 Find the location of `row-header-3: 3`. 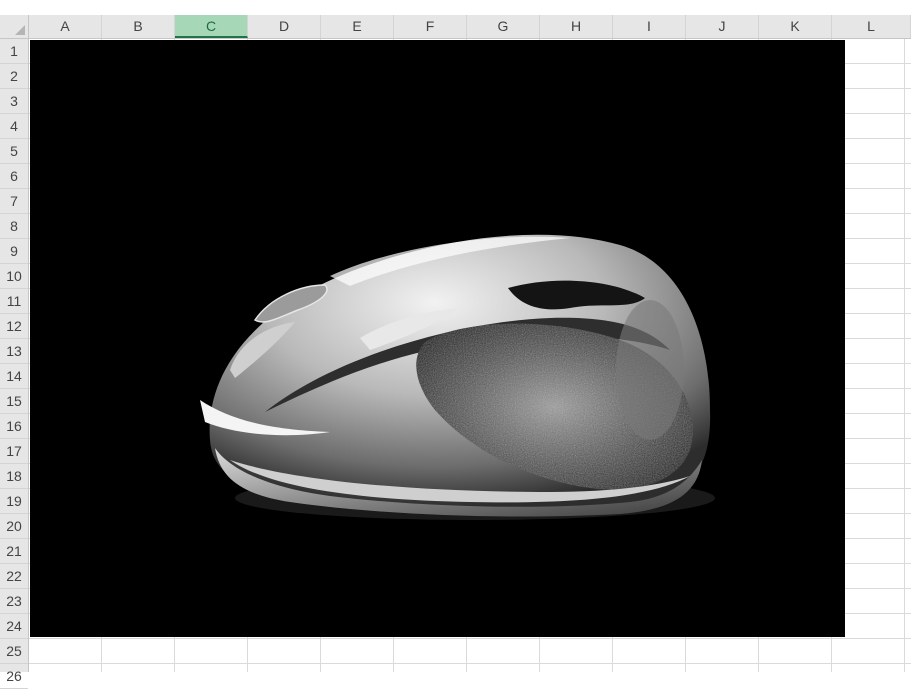

row-header-3: 3 is located at coordinates (14, 101).